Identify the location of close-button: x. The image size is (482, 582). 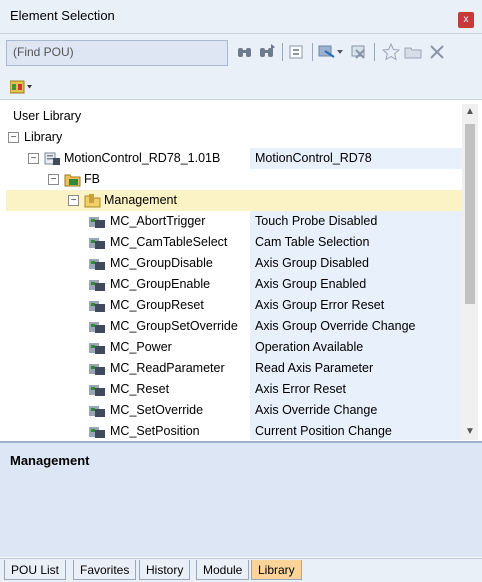
(466, 20).